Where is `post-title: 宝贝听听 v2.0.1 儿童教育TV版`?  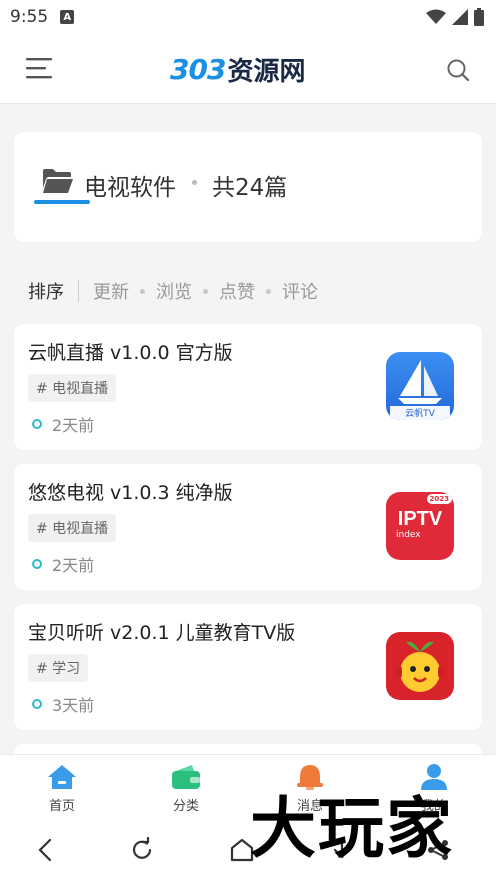
post-title: 宝贝听听 v2.0.1 儿童教育TV版 is located at coordinates (161, 631).